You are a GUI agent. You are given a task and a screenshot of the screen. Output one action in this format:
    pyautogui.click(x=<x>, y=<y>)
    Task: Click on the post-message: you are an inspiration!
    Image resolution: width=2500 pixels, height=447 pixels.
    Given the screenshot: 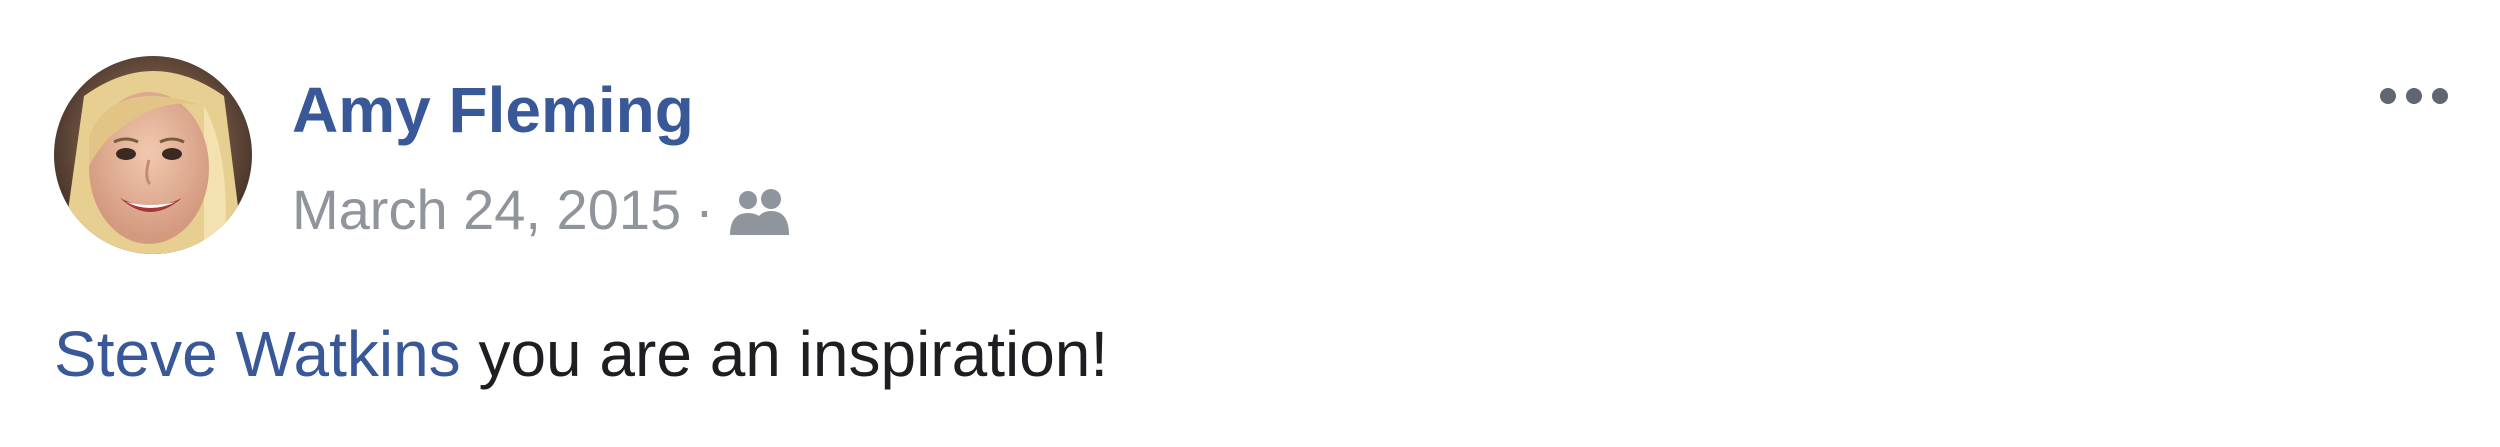 What is the action you would take?
    pyautogui.click(x=784, y=354)
    